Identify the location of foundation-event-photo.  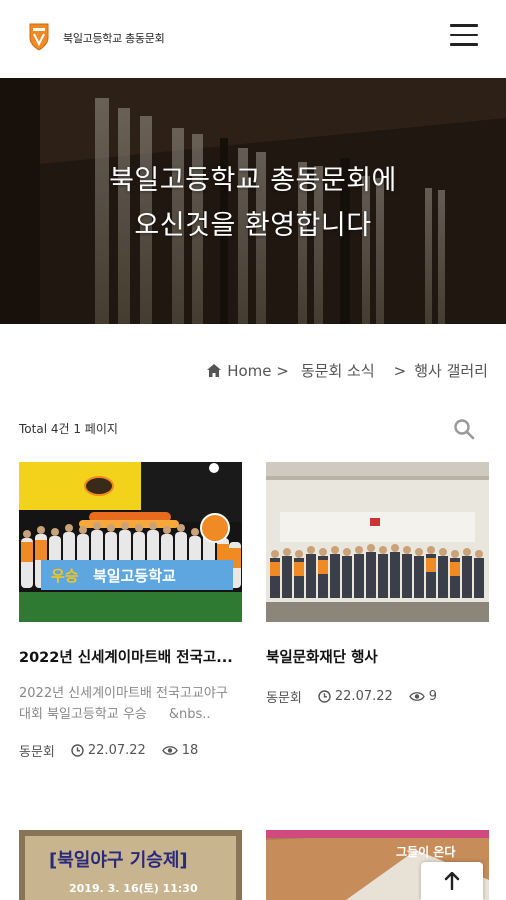
(377, 542).